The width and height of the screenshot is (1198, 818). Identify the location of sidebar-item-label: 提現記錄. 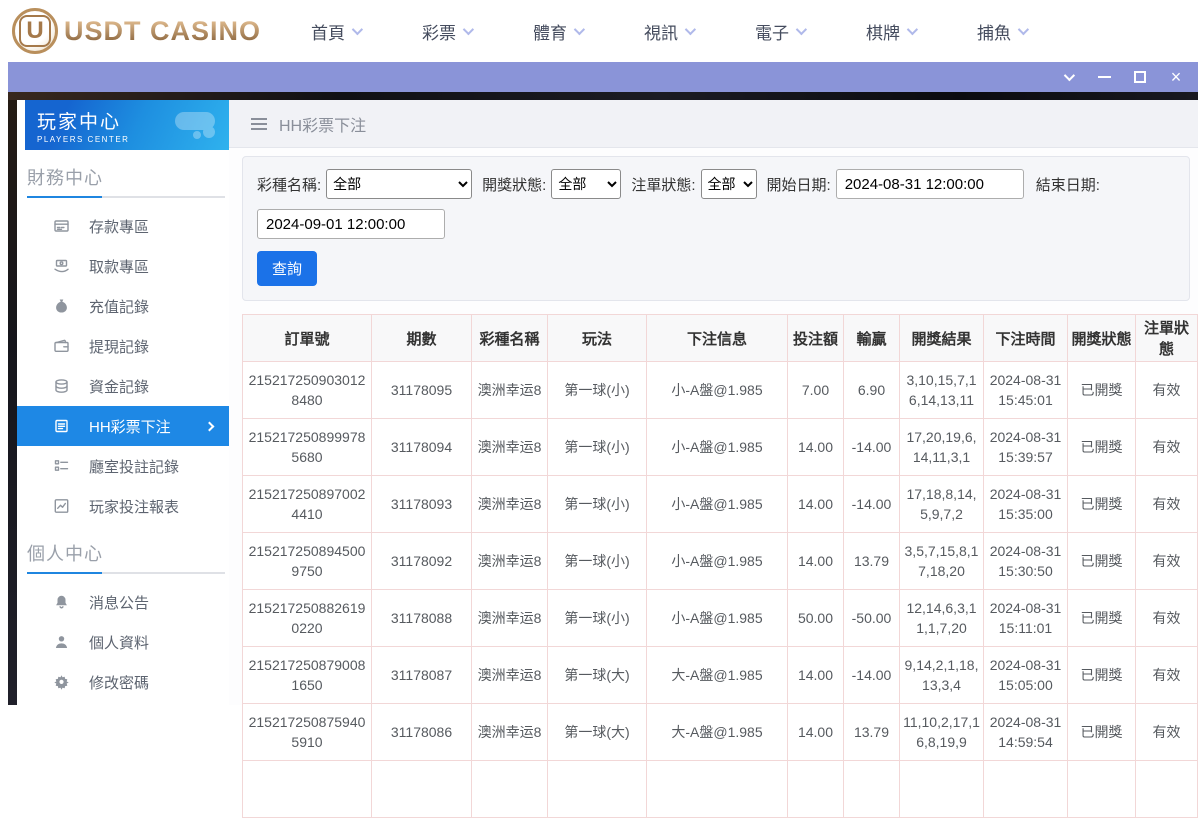
(119, 346).